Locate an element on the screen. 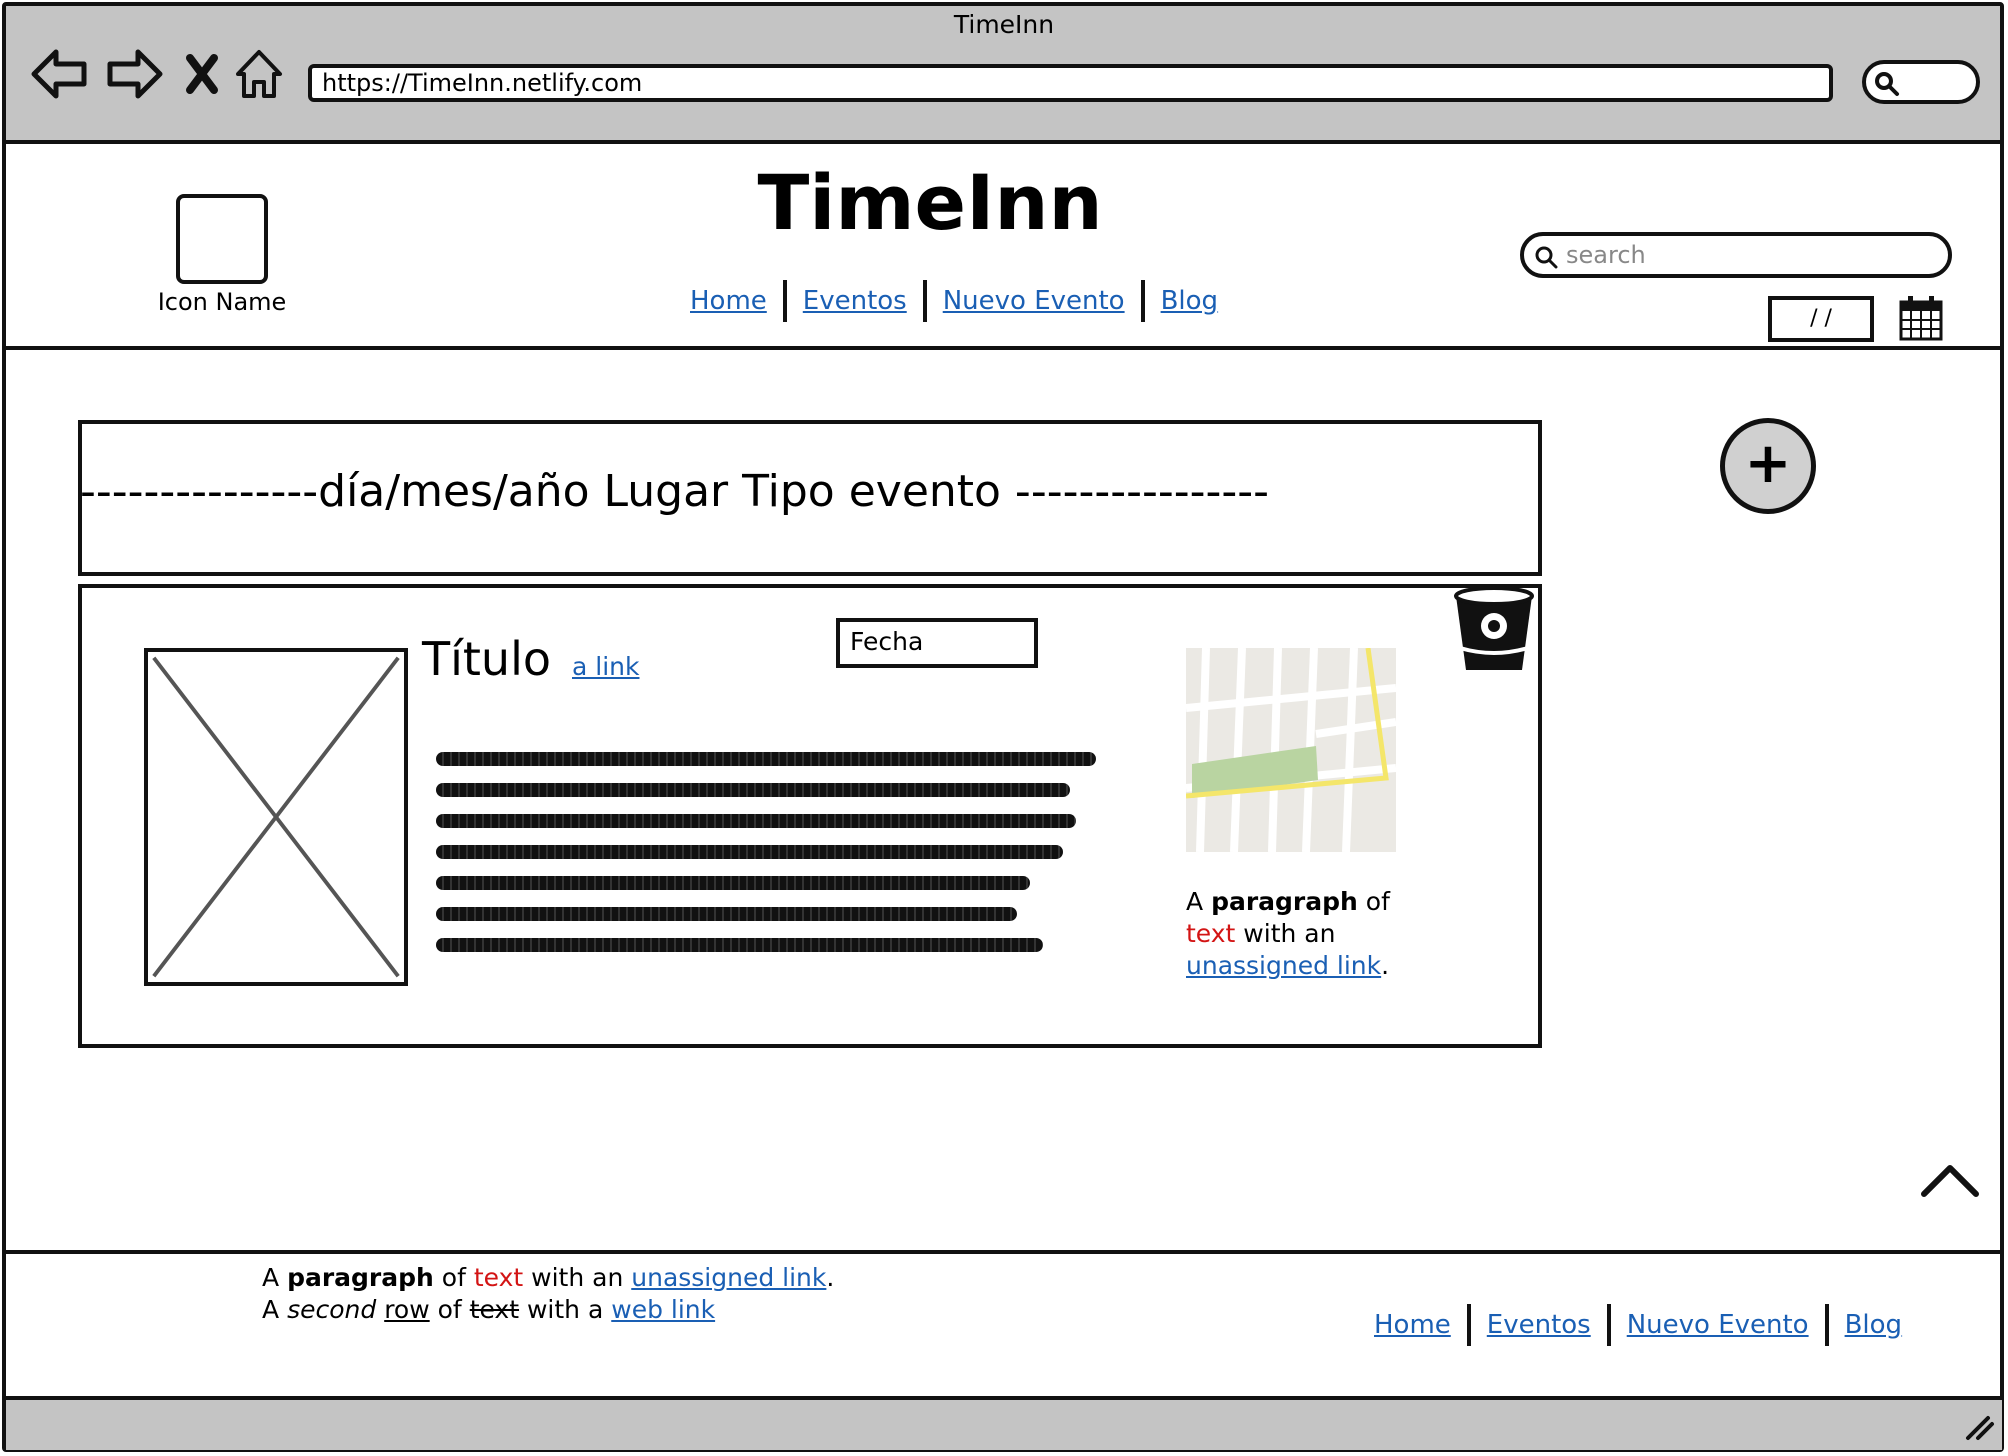 The height and width of the screenshot is (1456, 2008). trash-icon is located at coordinates (1494, 631).